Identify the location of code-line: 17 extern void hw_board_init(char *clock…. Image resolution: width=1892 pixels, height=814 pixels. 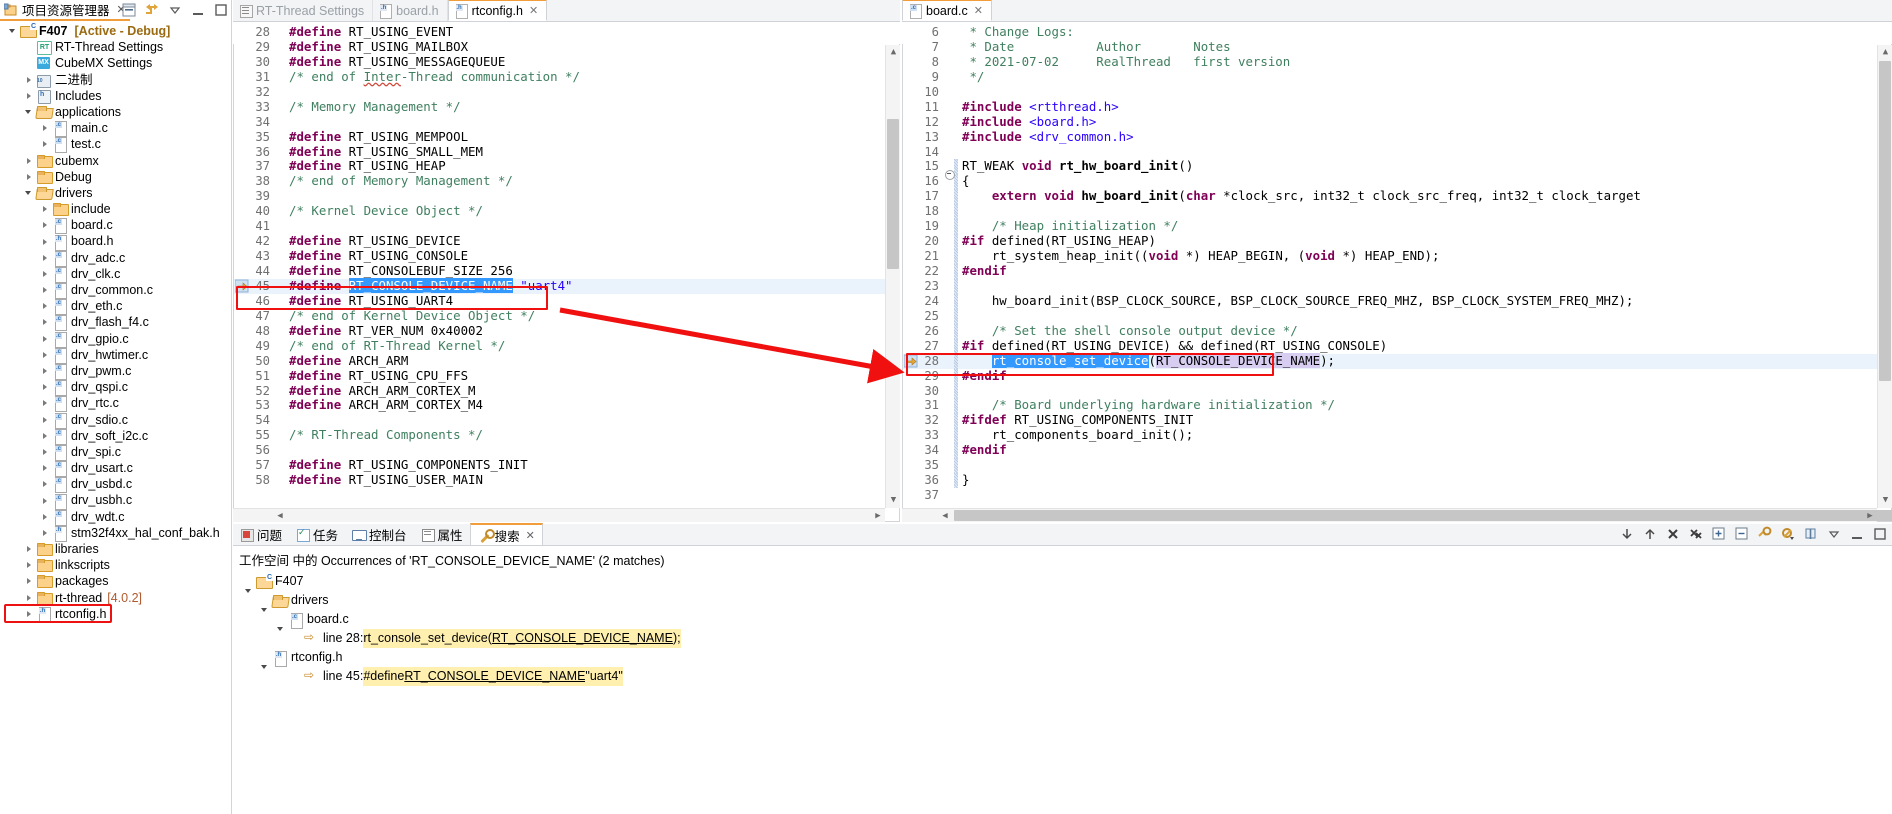
(1397, 196).